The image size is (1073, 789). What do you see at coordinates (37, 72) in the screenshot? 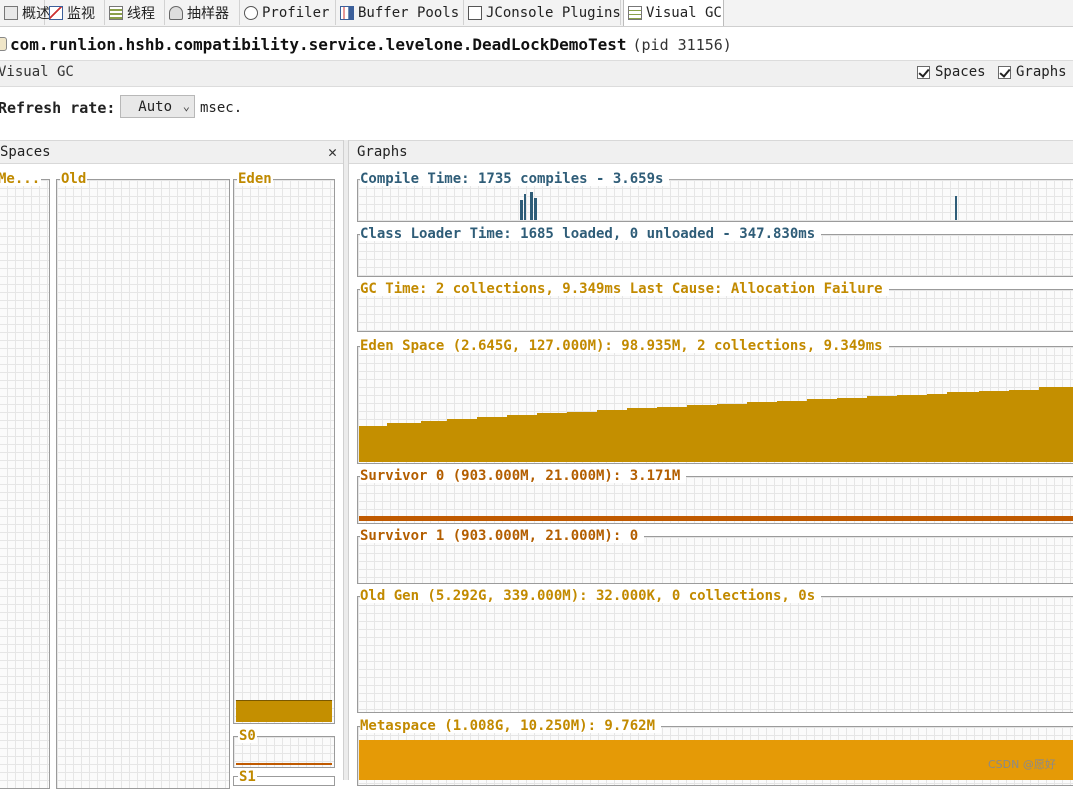
I see `section-label: Visual GC` at bounding box center [37, 72].